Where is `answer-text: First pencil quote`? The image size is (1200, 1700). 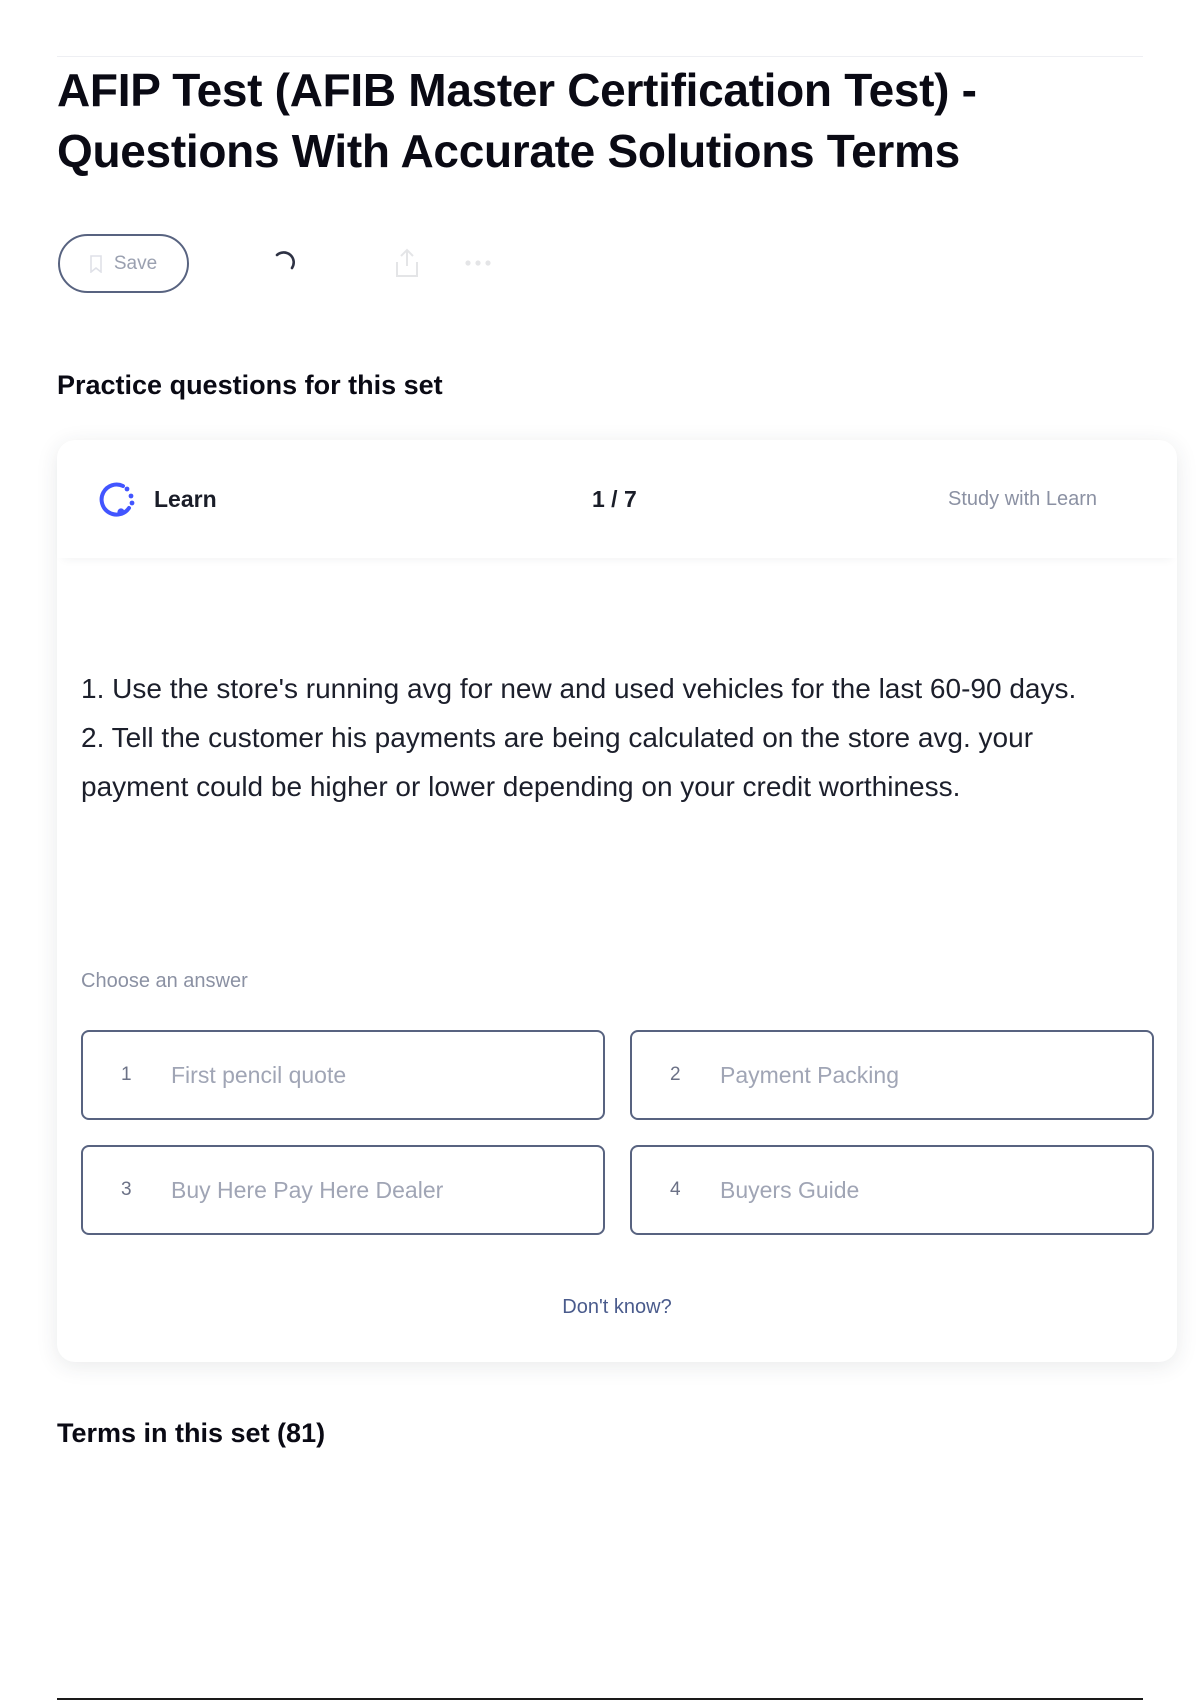 answer-text: First pencil quote is located at coordinates (259, 1074).